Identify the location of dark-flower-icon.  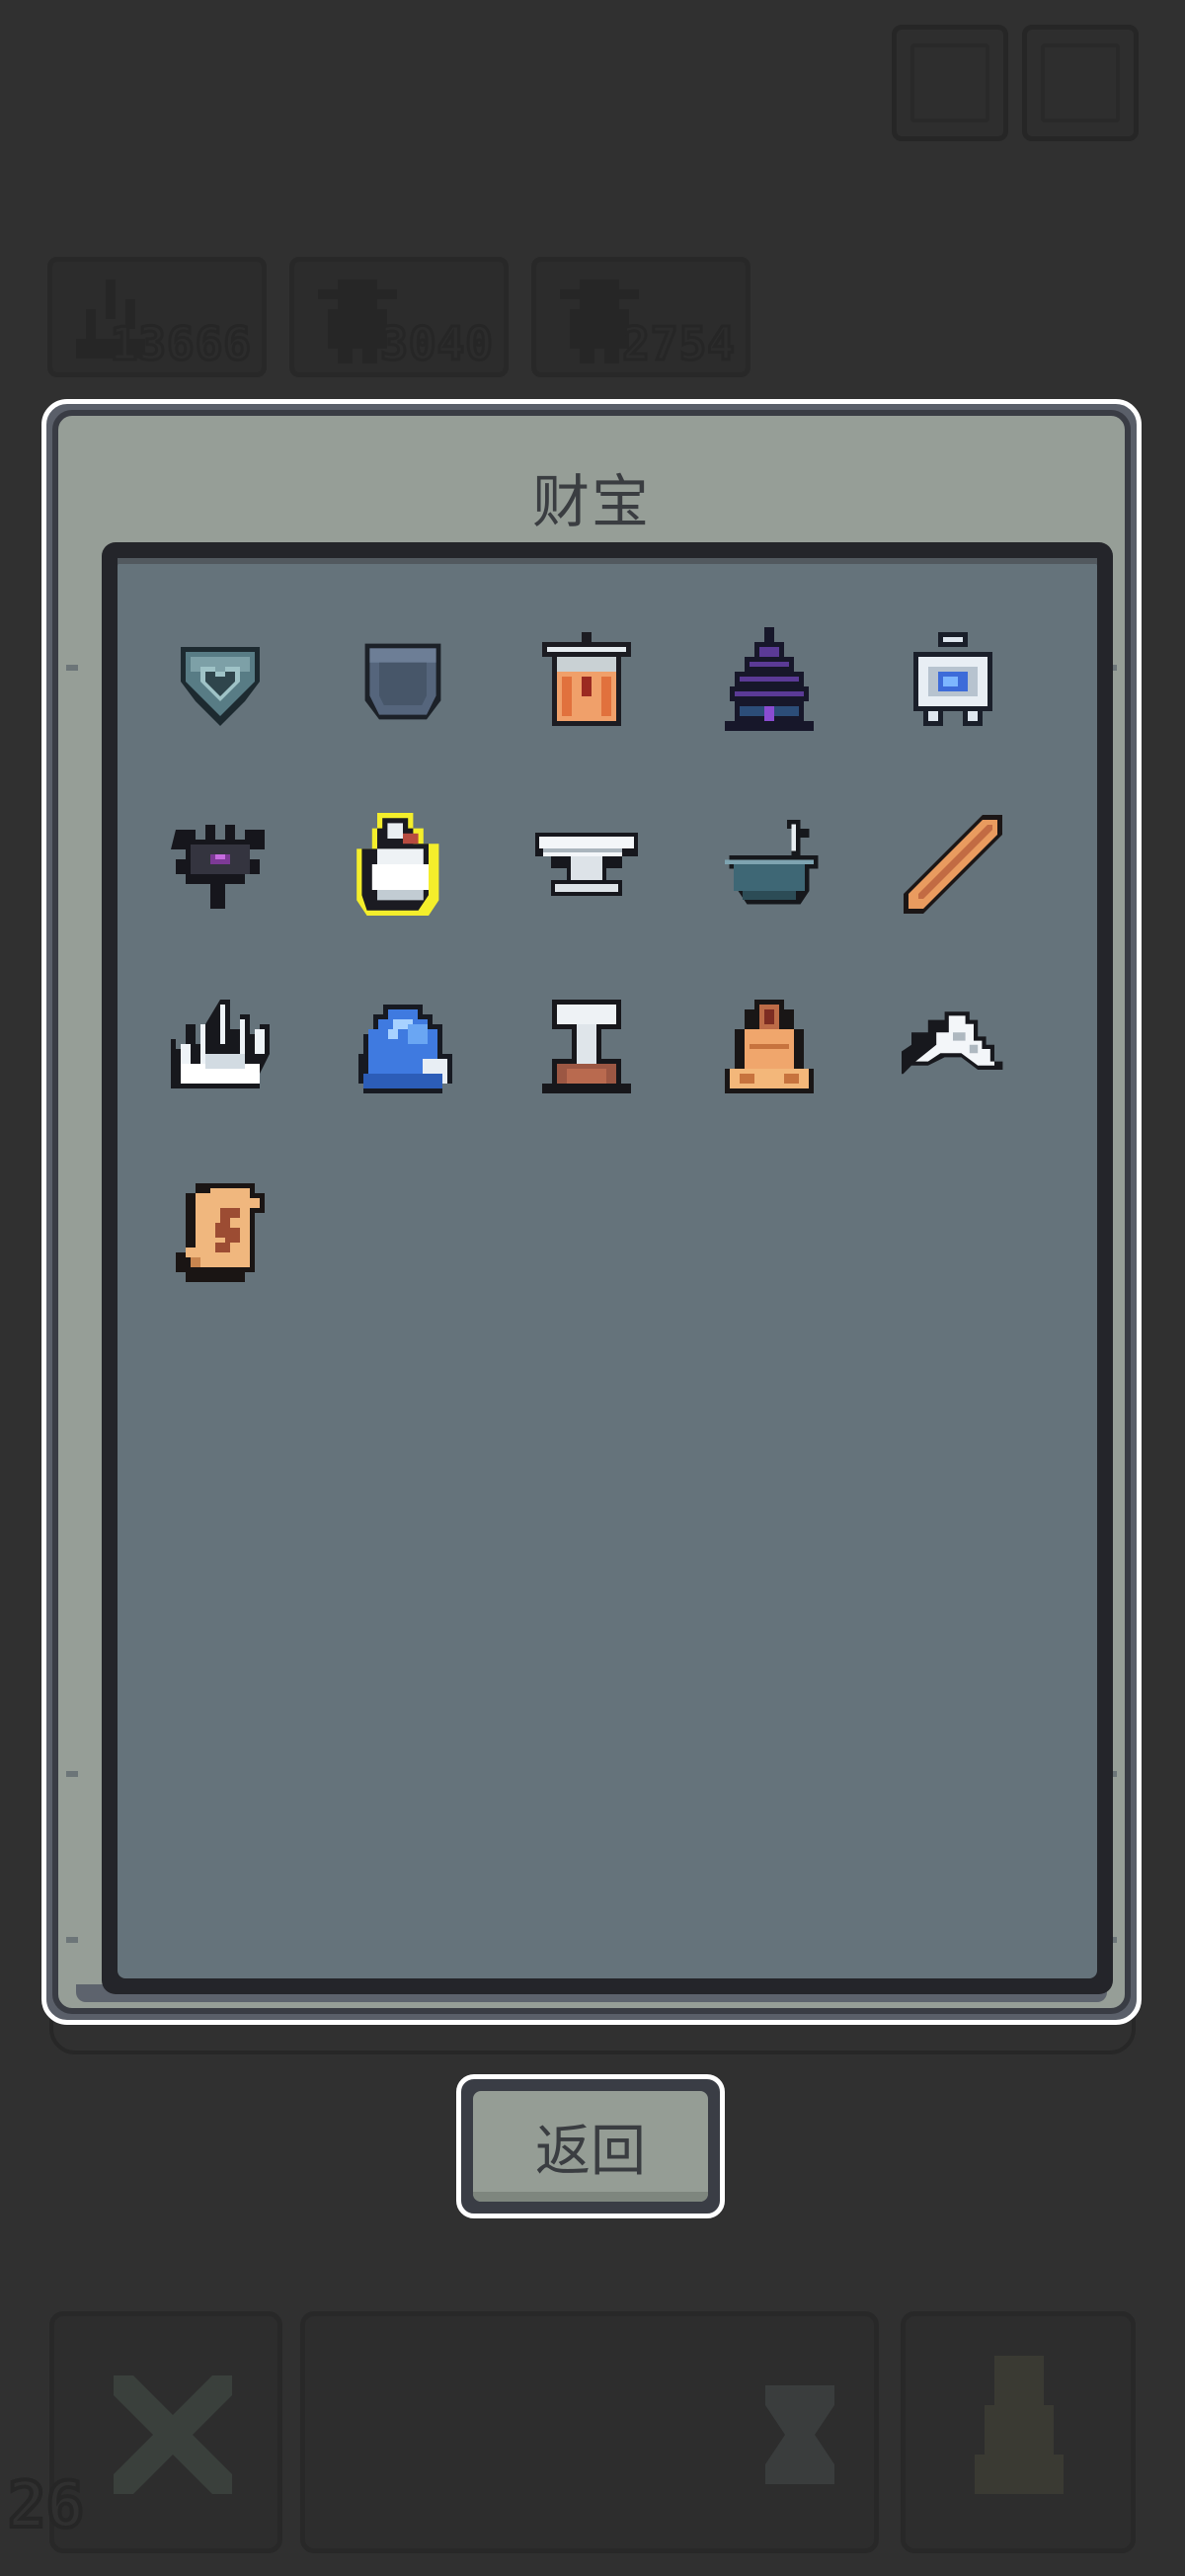
(221, 864).